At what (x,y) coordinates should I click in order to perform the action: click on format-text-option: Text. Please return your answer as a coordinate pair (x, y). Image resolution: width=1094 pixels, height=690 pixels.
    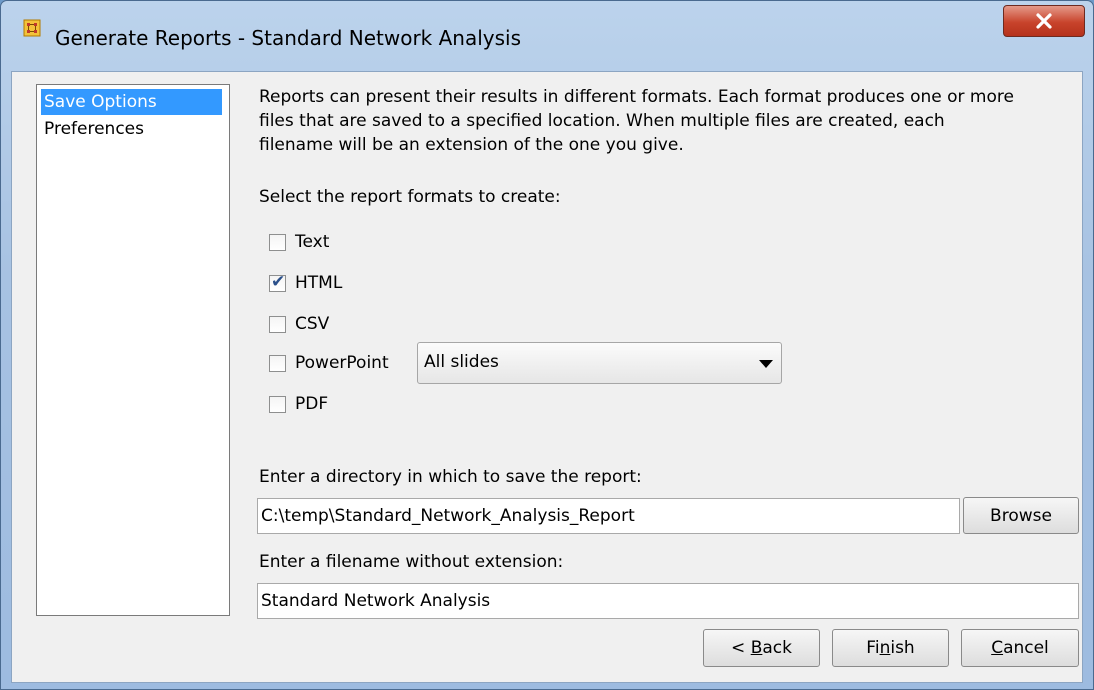
    Looking at the image, I should click on (299, 242).